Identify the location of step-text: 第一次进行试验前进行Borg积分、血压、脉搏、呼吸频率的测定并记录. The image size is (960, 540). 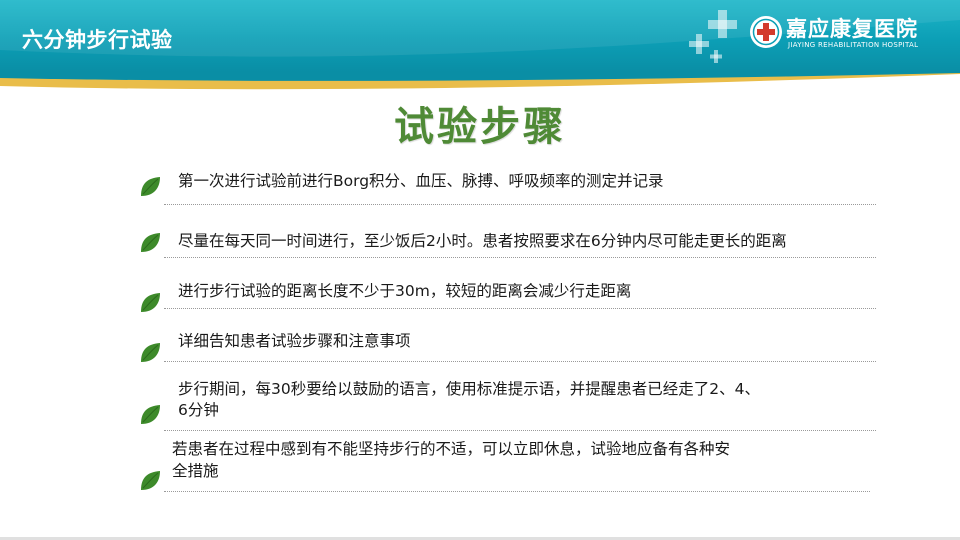
(421, 181).